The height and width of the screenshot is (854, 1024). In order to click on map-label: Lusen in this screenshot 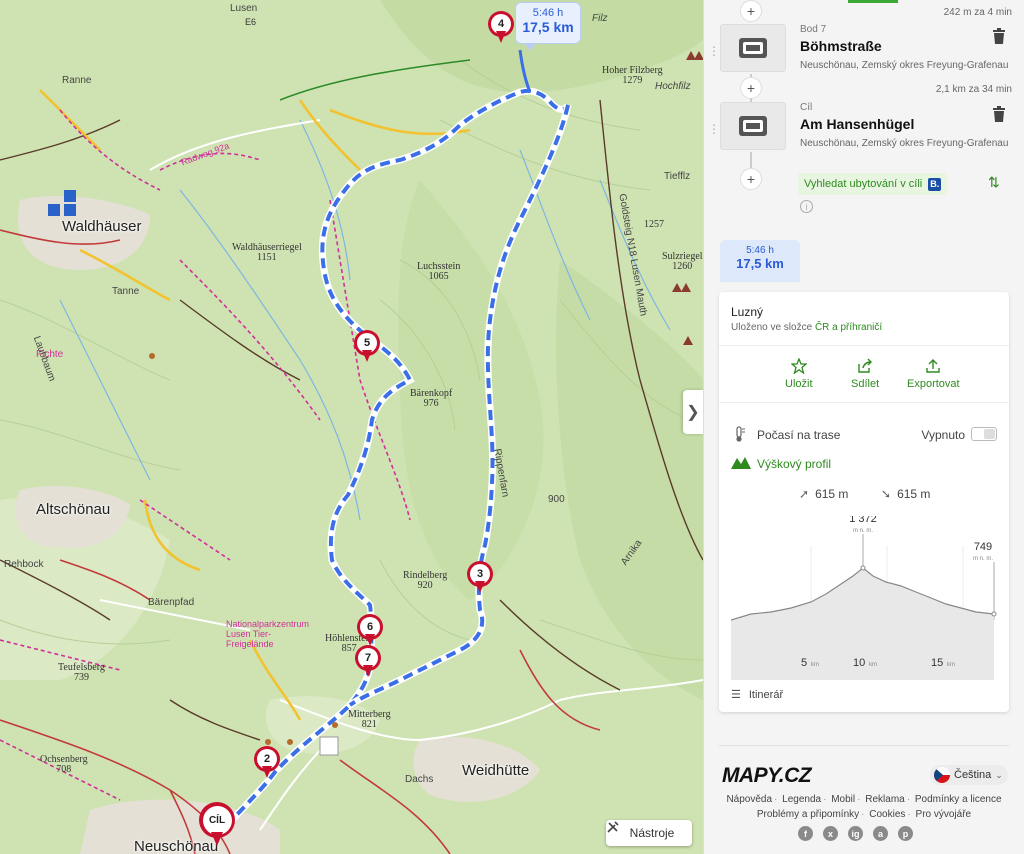, I will do `click(244, 8)`.